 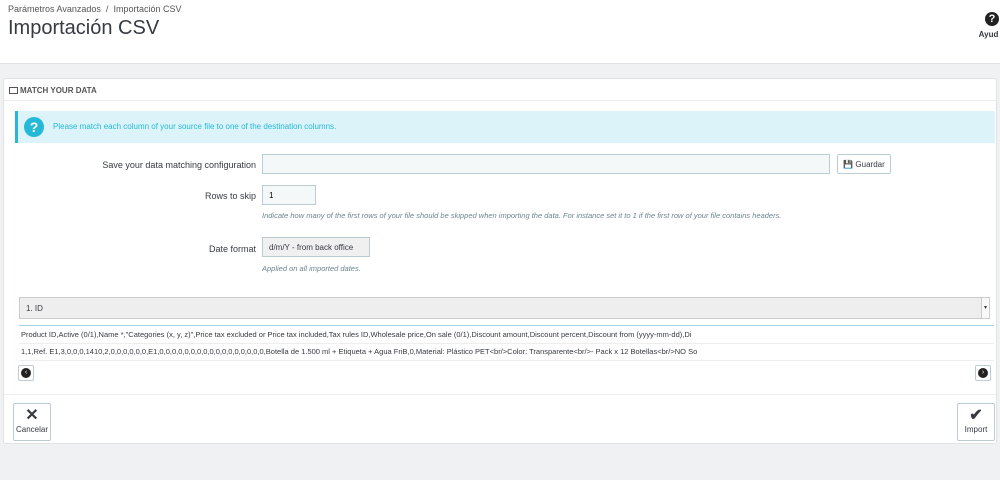 I want to click on save-button-label: Guardar, so click(x=870, y=164).